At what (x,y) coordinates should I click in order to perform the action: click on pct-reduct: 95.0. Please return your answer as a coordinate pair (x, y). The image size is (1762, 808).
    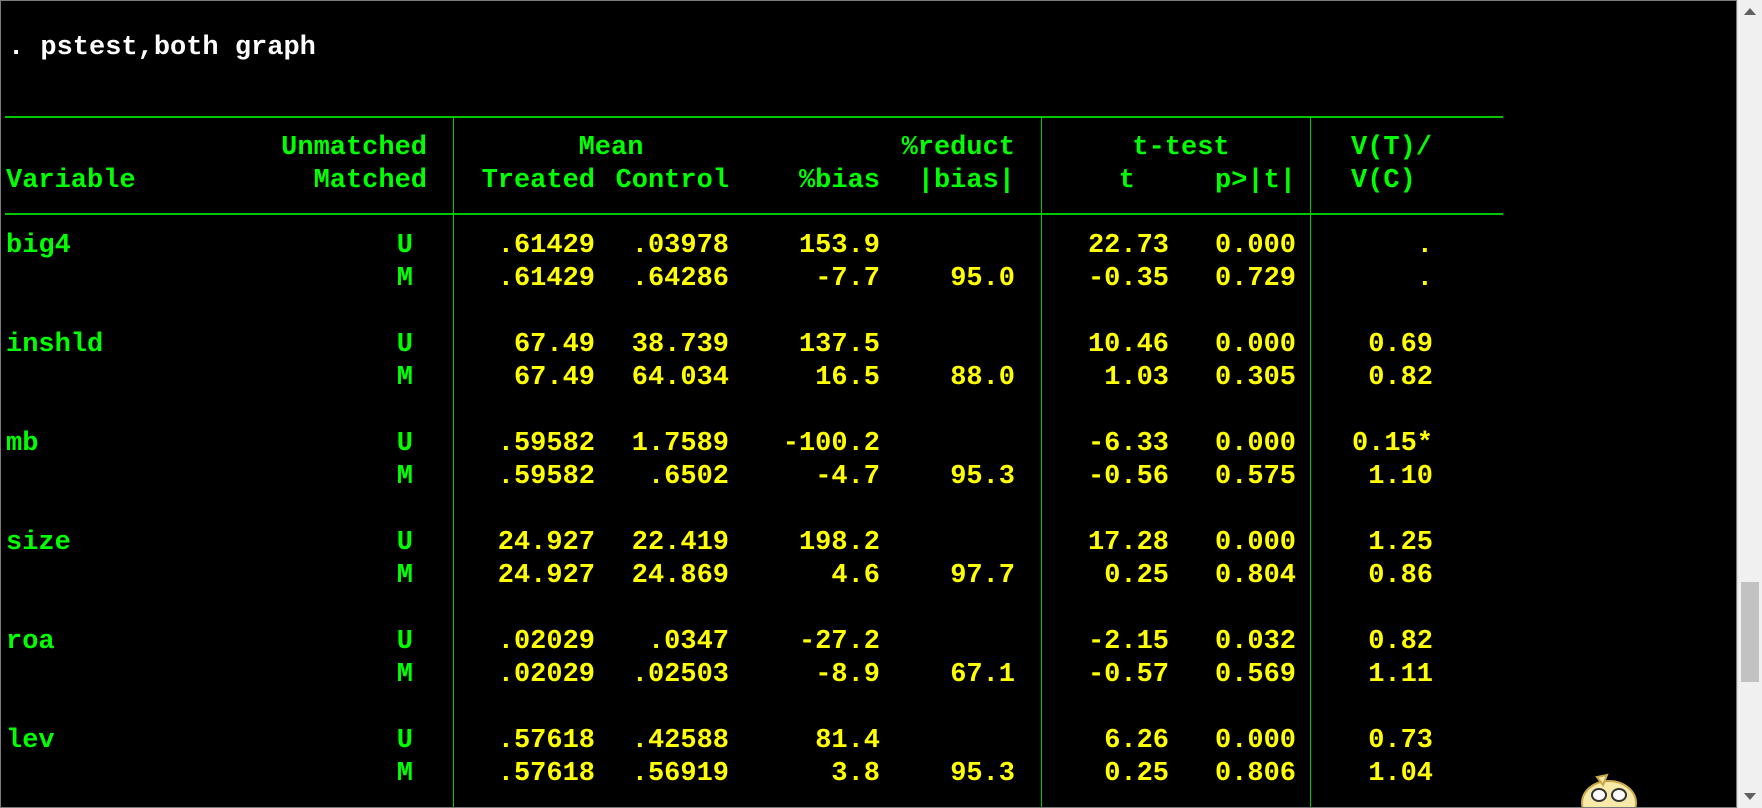
    Looking at the image, I should click on (982, 279).